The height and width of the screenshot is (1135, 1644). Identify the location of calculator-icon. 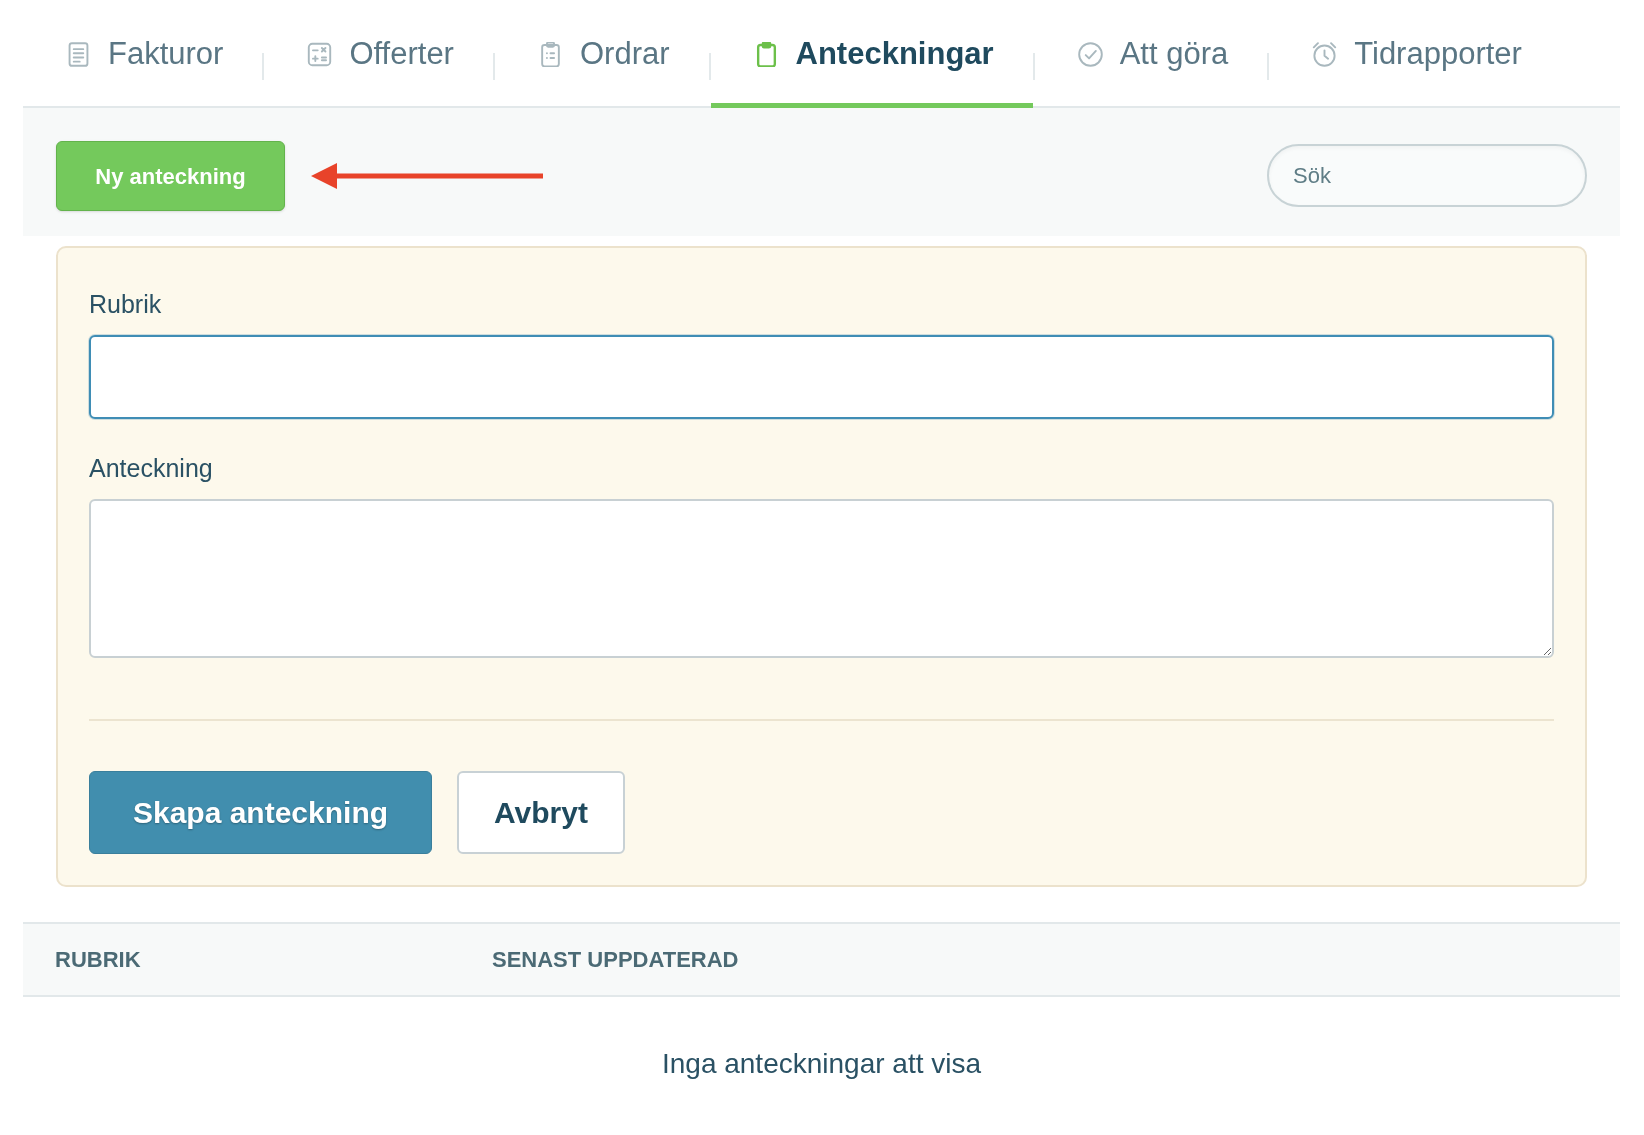
(320, 54).